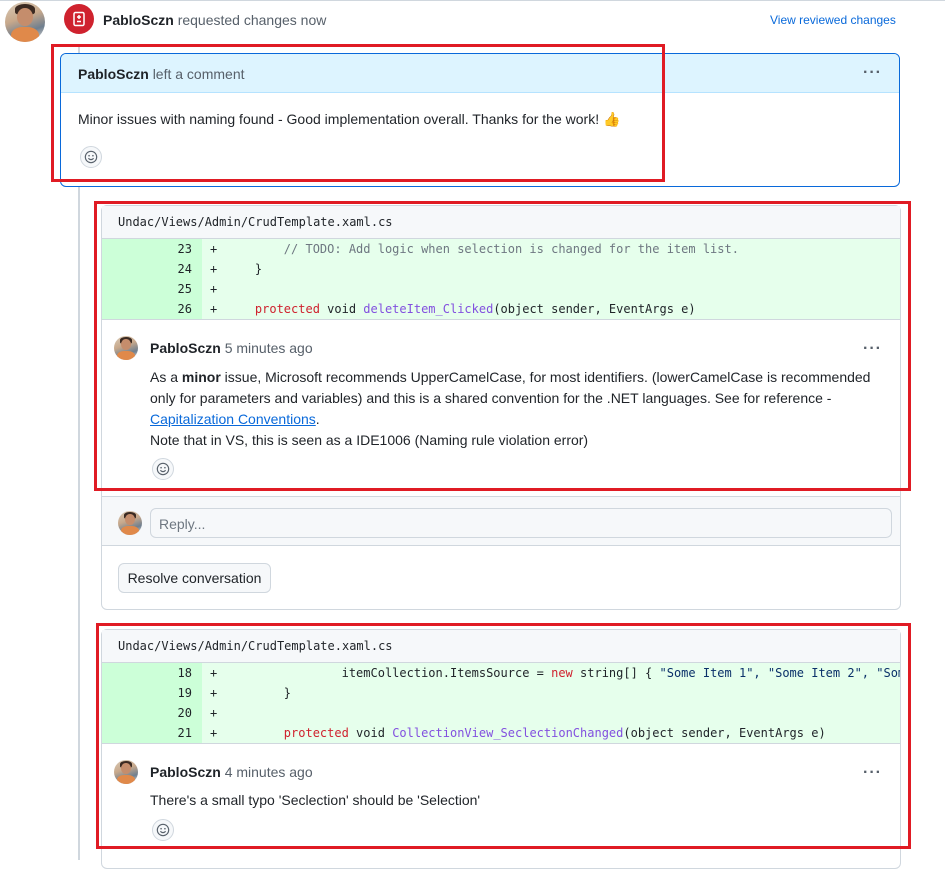 Image resolution: width=945 pixels, height=869 pixels. What do you see at coordinates (501, 269) in the screenshot?
I see `diff-line: 24 + }` at bounding box center [501, 269].